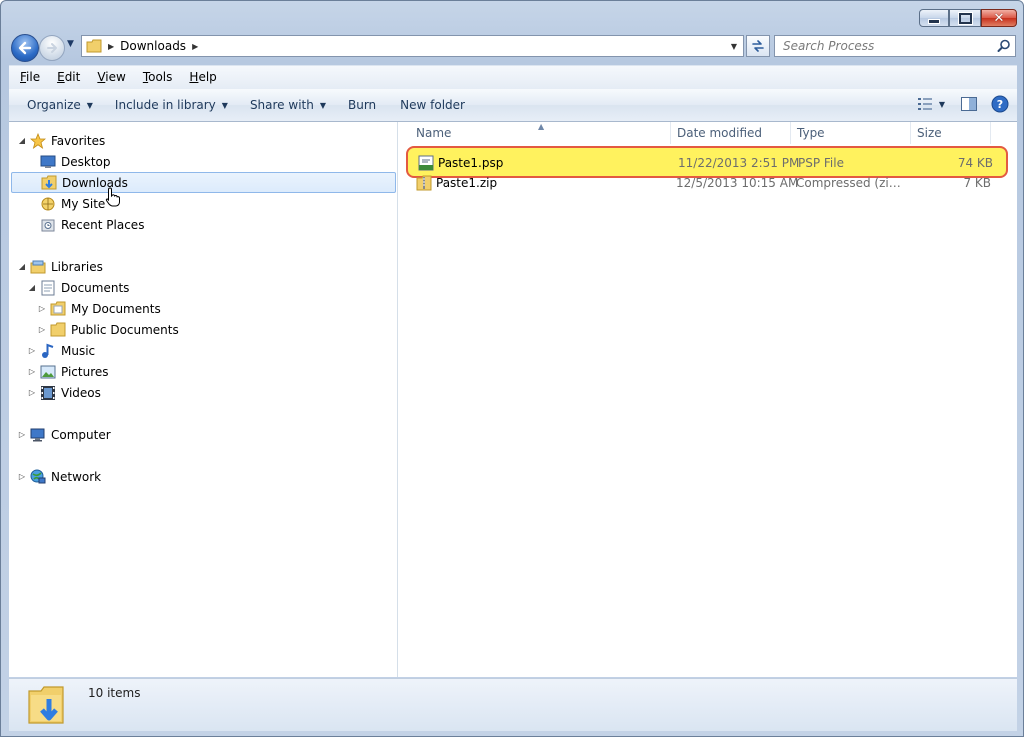  Describe the element at coordinates (48, 393) in the screenshot. I see `videos-icon` at that location.